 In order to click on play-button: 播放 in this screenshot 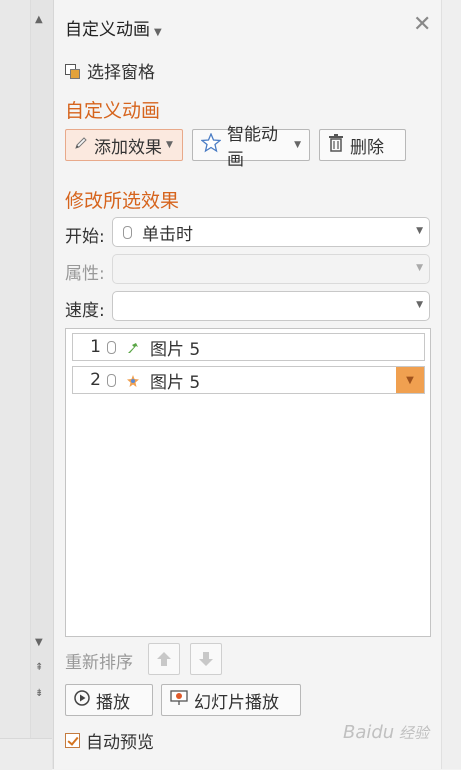, I will do `click(109, 700)`.